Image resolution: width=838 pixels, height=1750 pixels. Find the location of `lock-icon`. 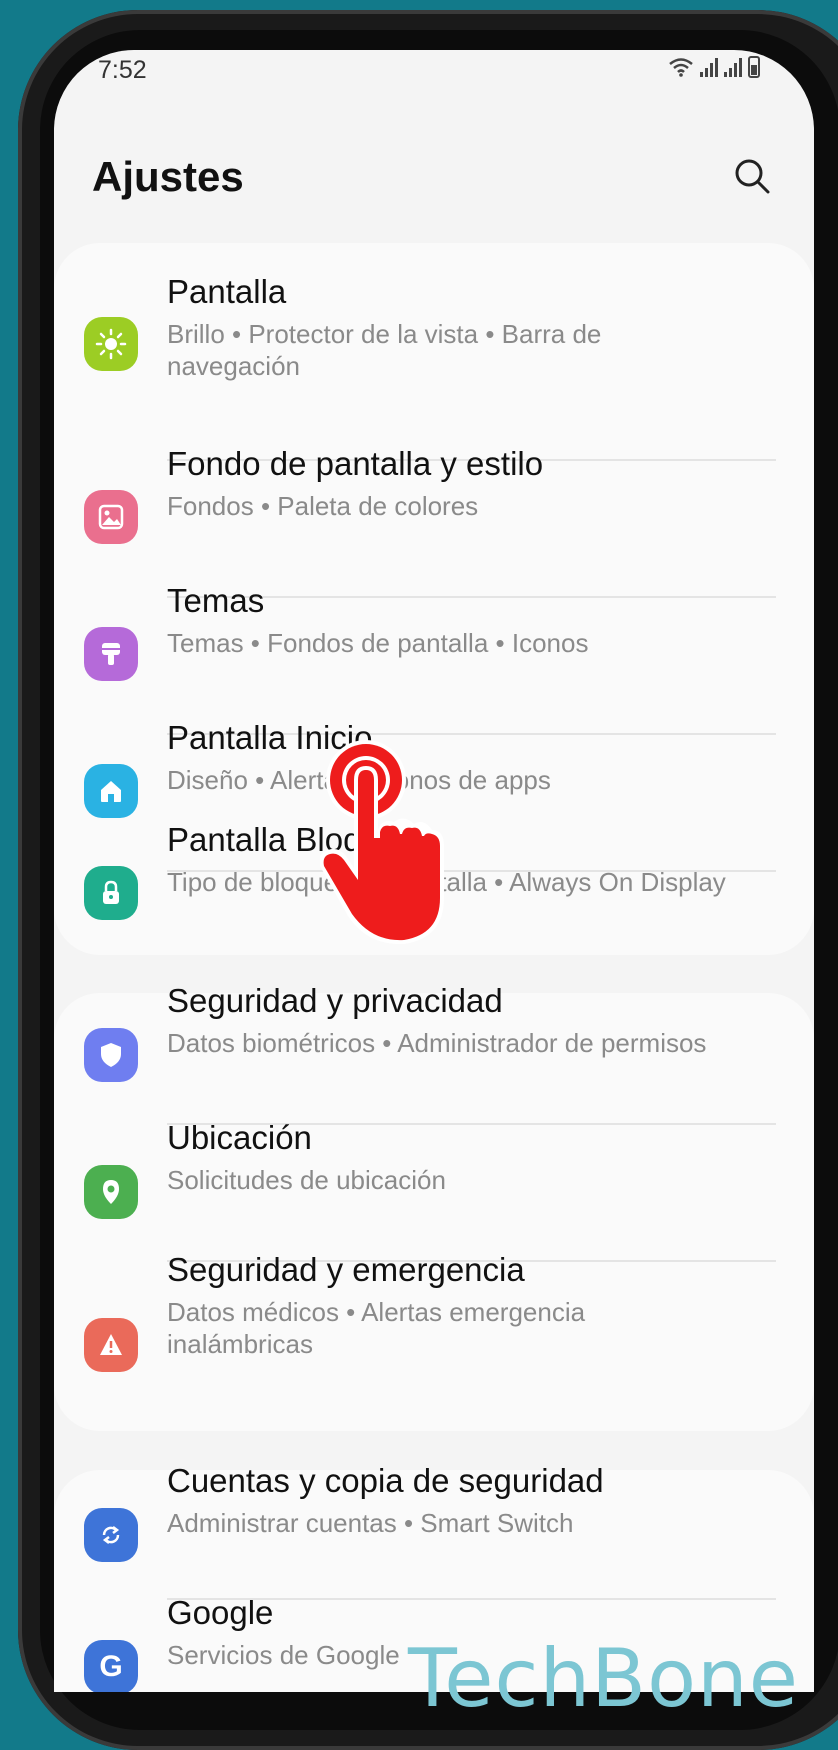

lock-icon is located at coordinates (111, 893).